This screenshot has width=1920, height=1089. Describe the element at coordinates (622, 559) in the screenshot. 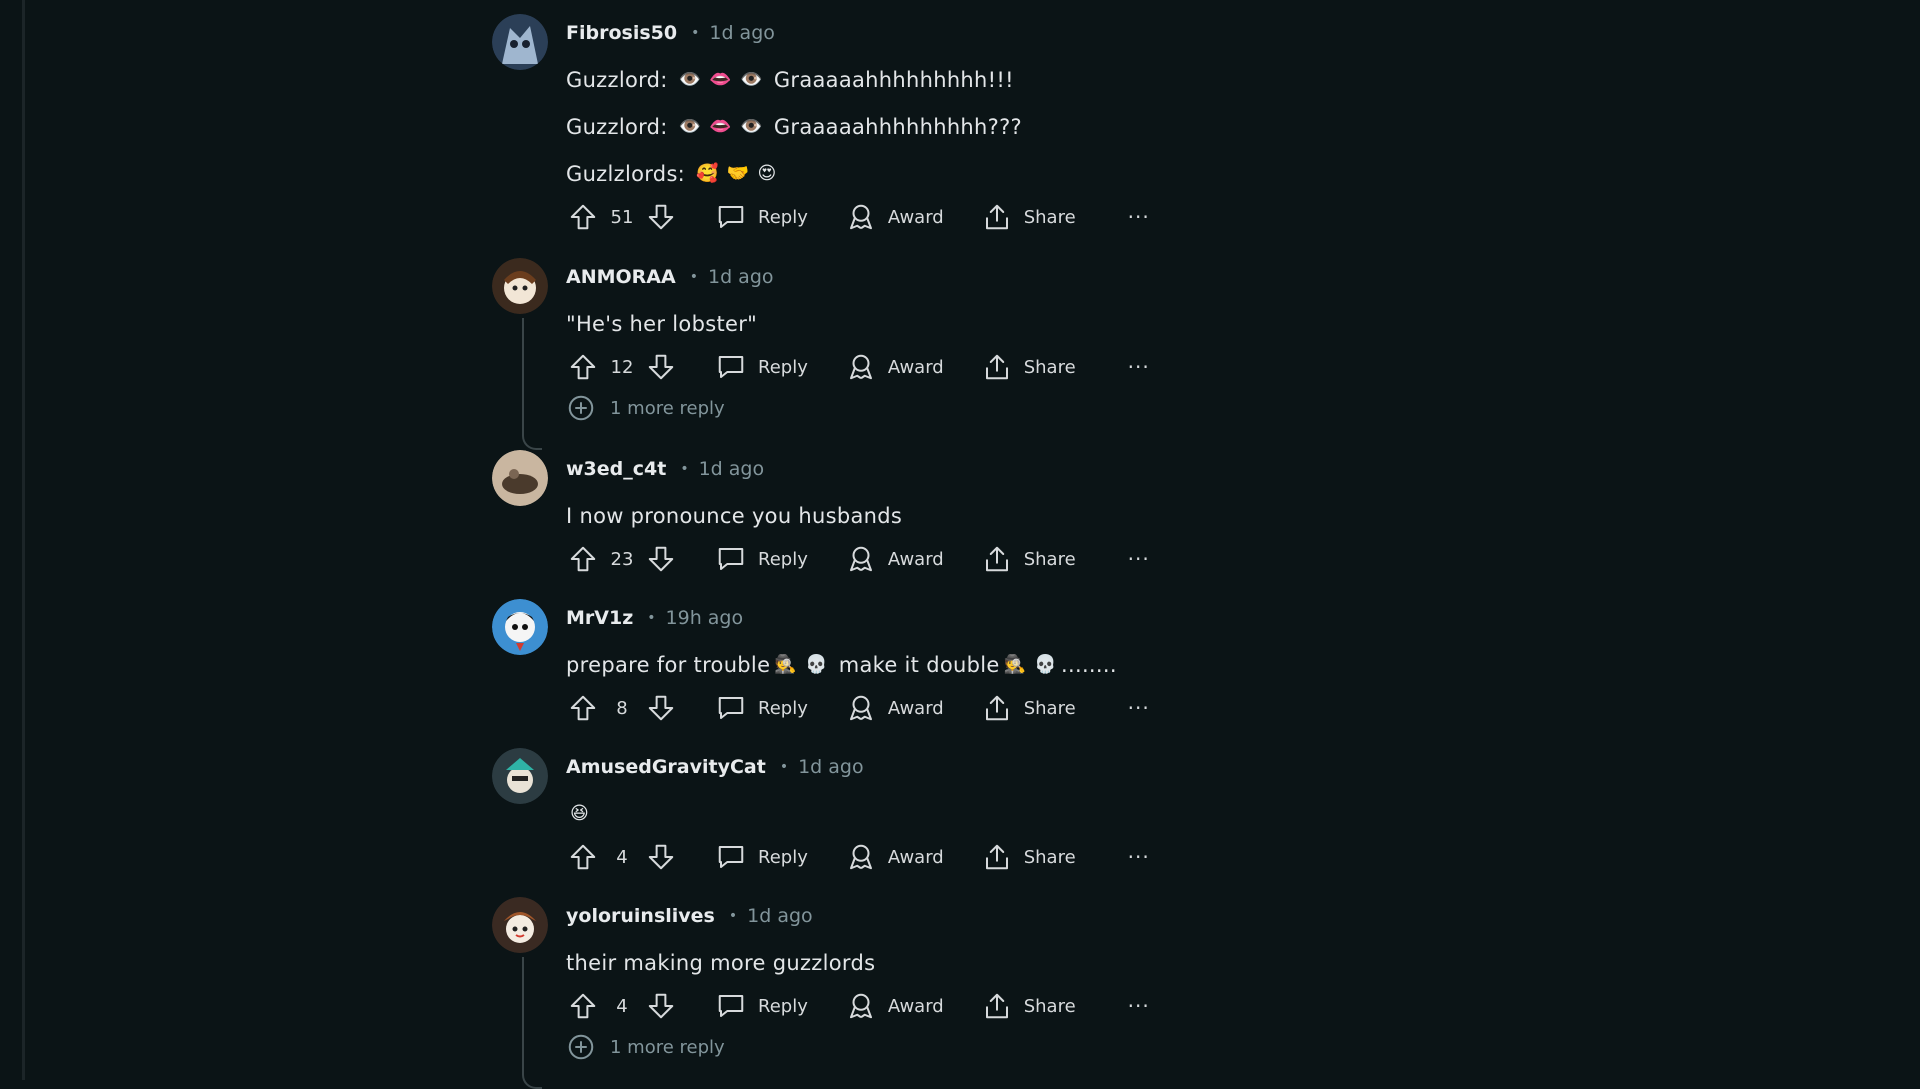

I see `vote-score: 23` at that location.